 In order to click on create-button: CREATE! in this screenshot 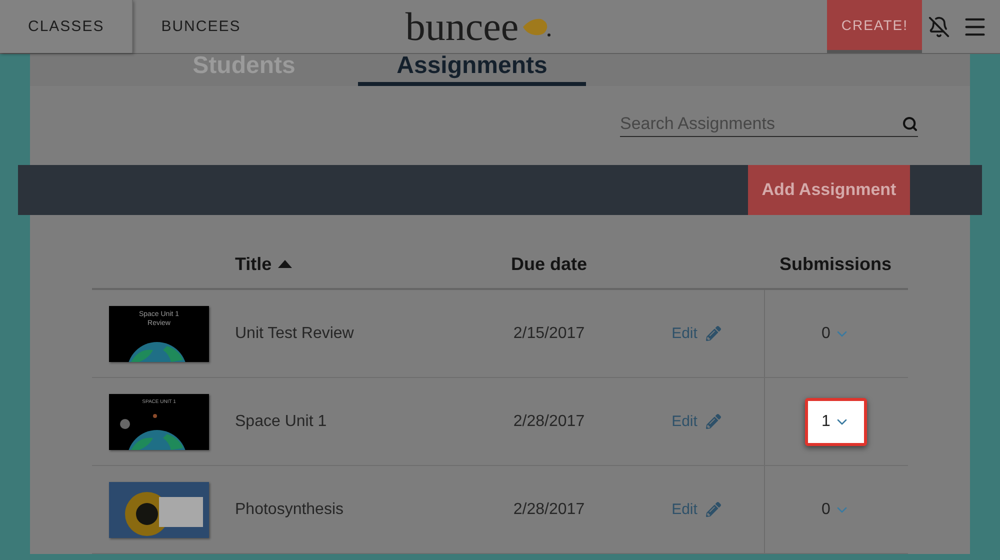, I will do `click(874, 26)`.